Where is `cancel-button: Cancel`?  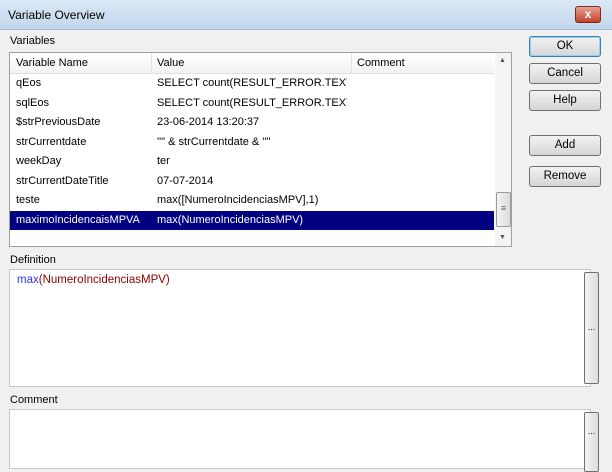 cancel-button: Cancel is located at coordinates (565, 73).